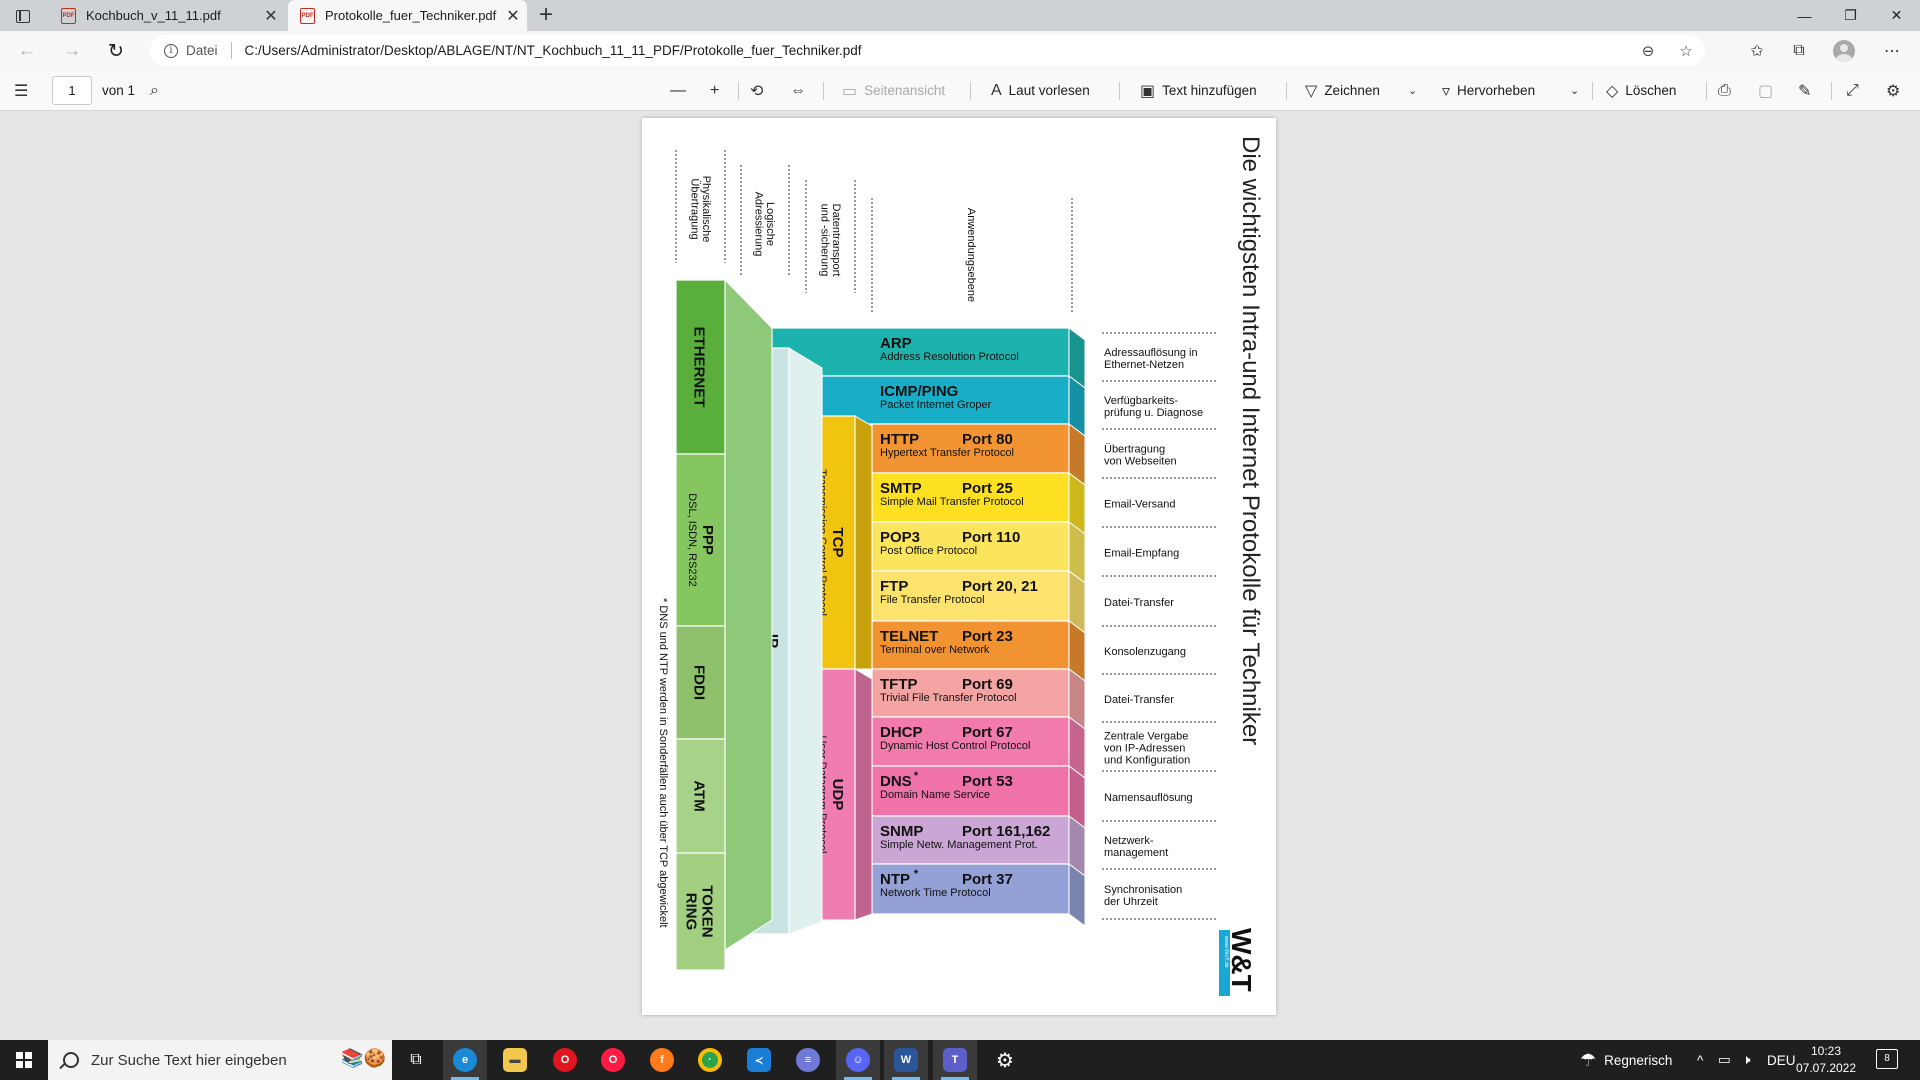 The width and height of the screenshot is (1920, 1080). I want to click on protocol-description: Synchronisation, so click(1143, 890).